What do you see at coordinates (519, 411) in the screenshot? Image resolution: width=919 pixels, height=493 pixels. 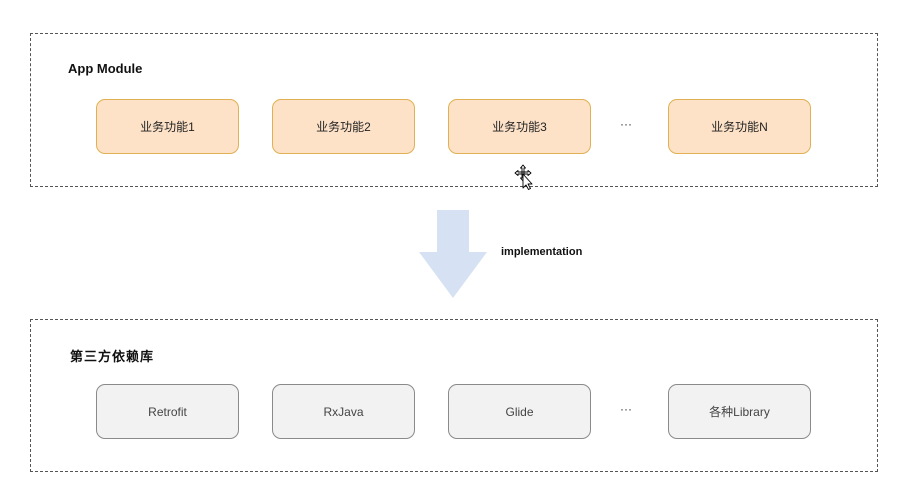 I see `library-box-glide: Glide` at bounding box center [519, 411].